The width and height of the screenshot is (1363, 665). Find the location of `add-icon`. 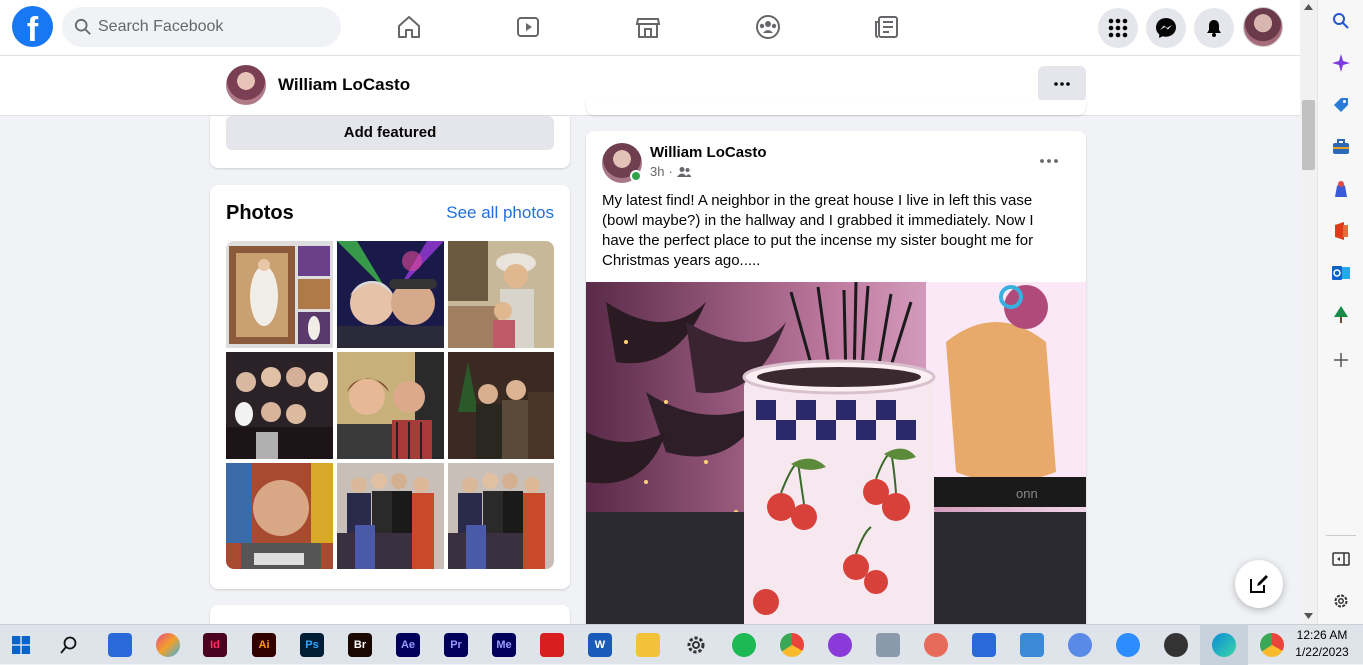

add-icon is located at coordinates (1341, 360).